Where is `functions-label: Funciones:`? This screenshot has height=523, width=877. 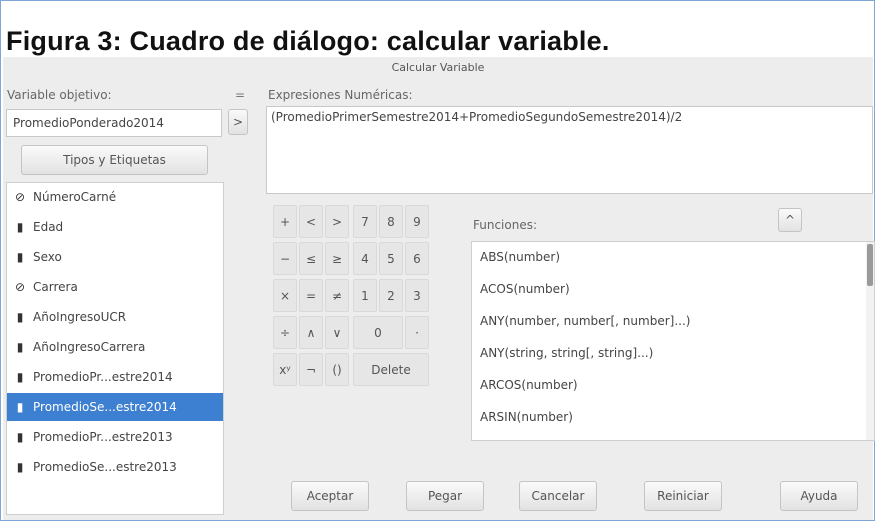 functions-label: Funciones: is located at coordinates (505, 225).